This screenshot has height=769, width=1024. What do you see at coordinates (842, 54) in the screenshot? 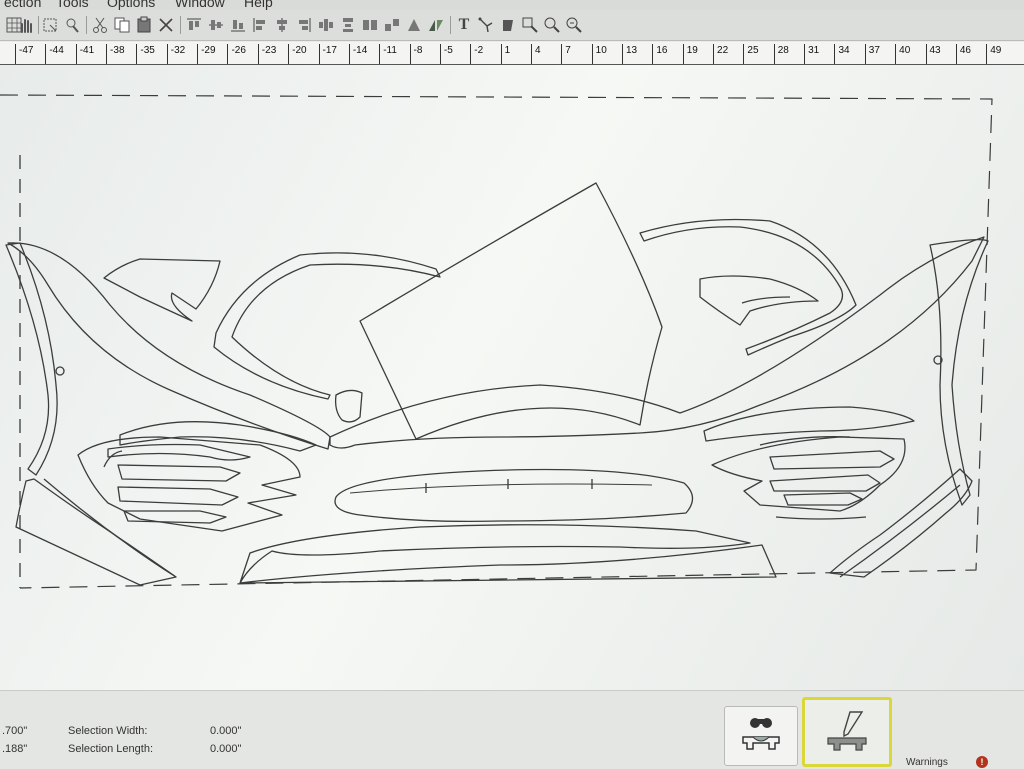
I see `ruler-tick-label: 34` at bounding box center [842, 54].